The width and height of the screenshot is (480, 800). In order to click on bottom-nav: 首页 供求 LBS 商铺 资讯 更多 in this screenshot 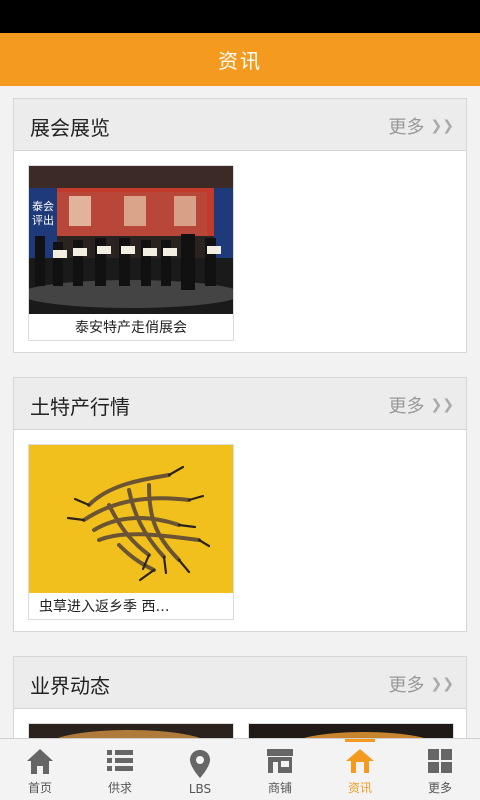, I will do `click(240, 769)`.